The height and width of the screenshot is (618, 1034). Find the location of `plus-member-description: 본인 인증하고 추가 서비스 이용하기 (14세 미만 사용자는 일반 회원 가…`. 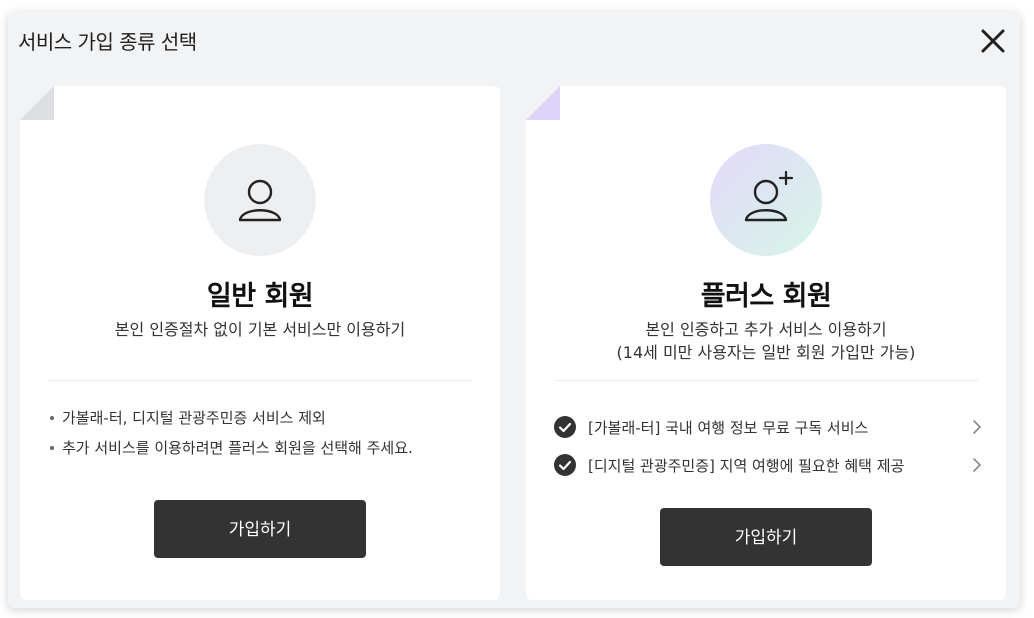

plus-member-description: 본인 인증하고 추가 서비스 이용하기 (14세 미만 사용자는 일반 회원 가… is located at coordinates (766, 341).